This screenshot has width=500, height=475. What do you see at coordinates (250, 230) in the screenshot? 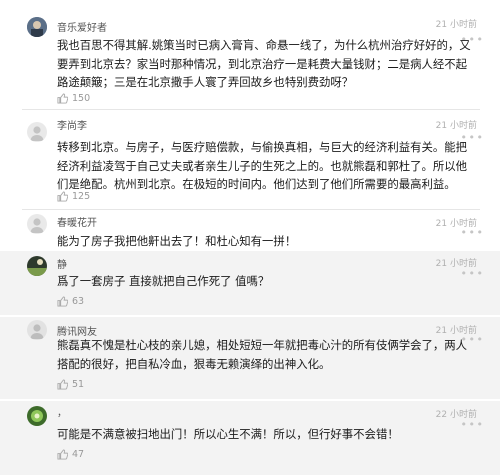
I see `comment-card: 春暖花开 21 小时前 • • • 能为了房子我把他鼾出去了！和杜心知有一拼！` at bounding box center [250, 230].